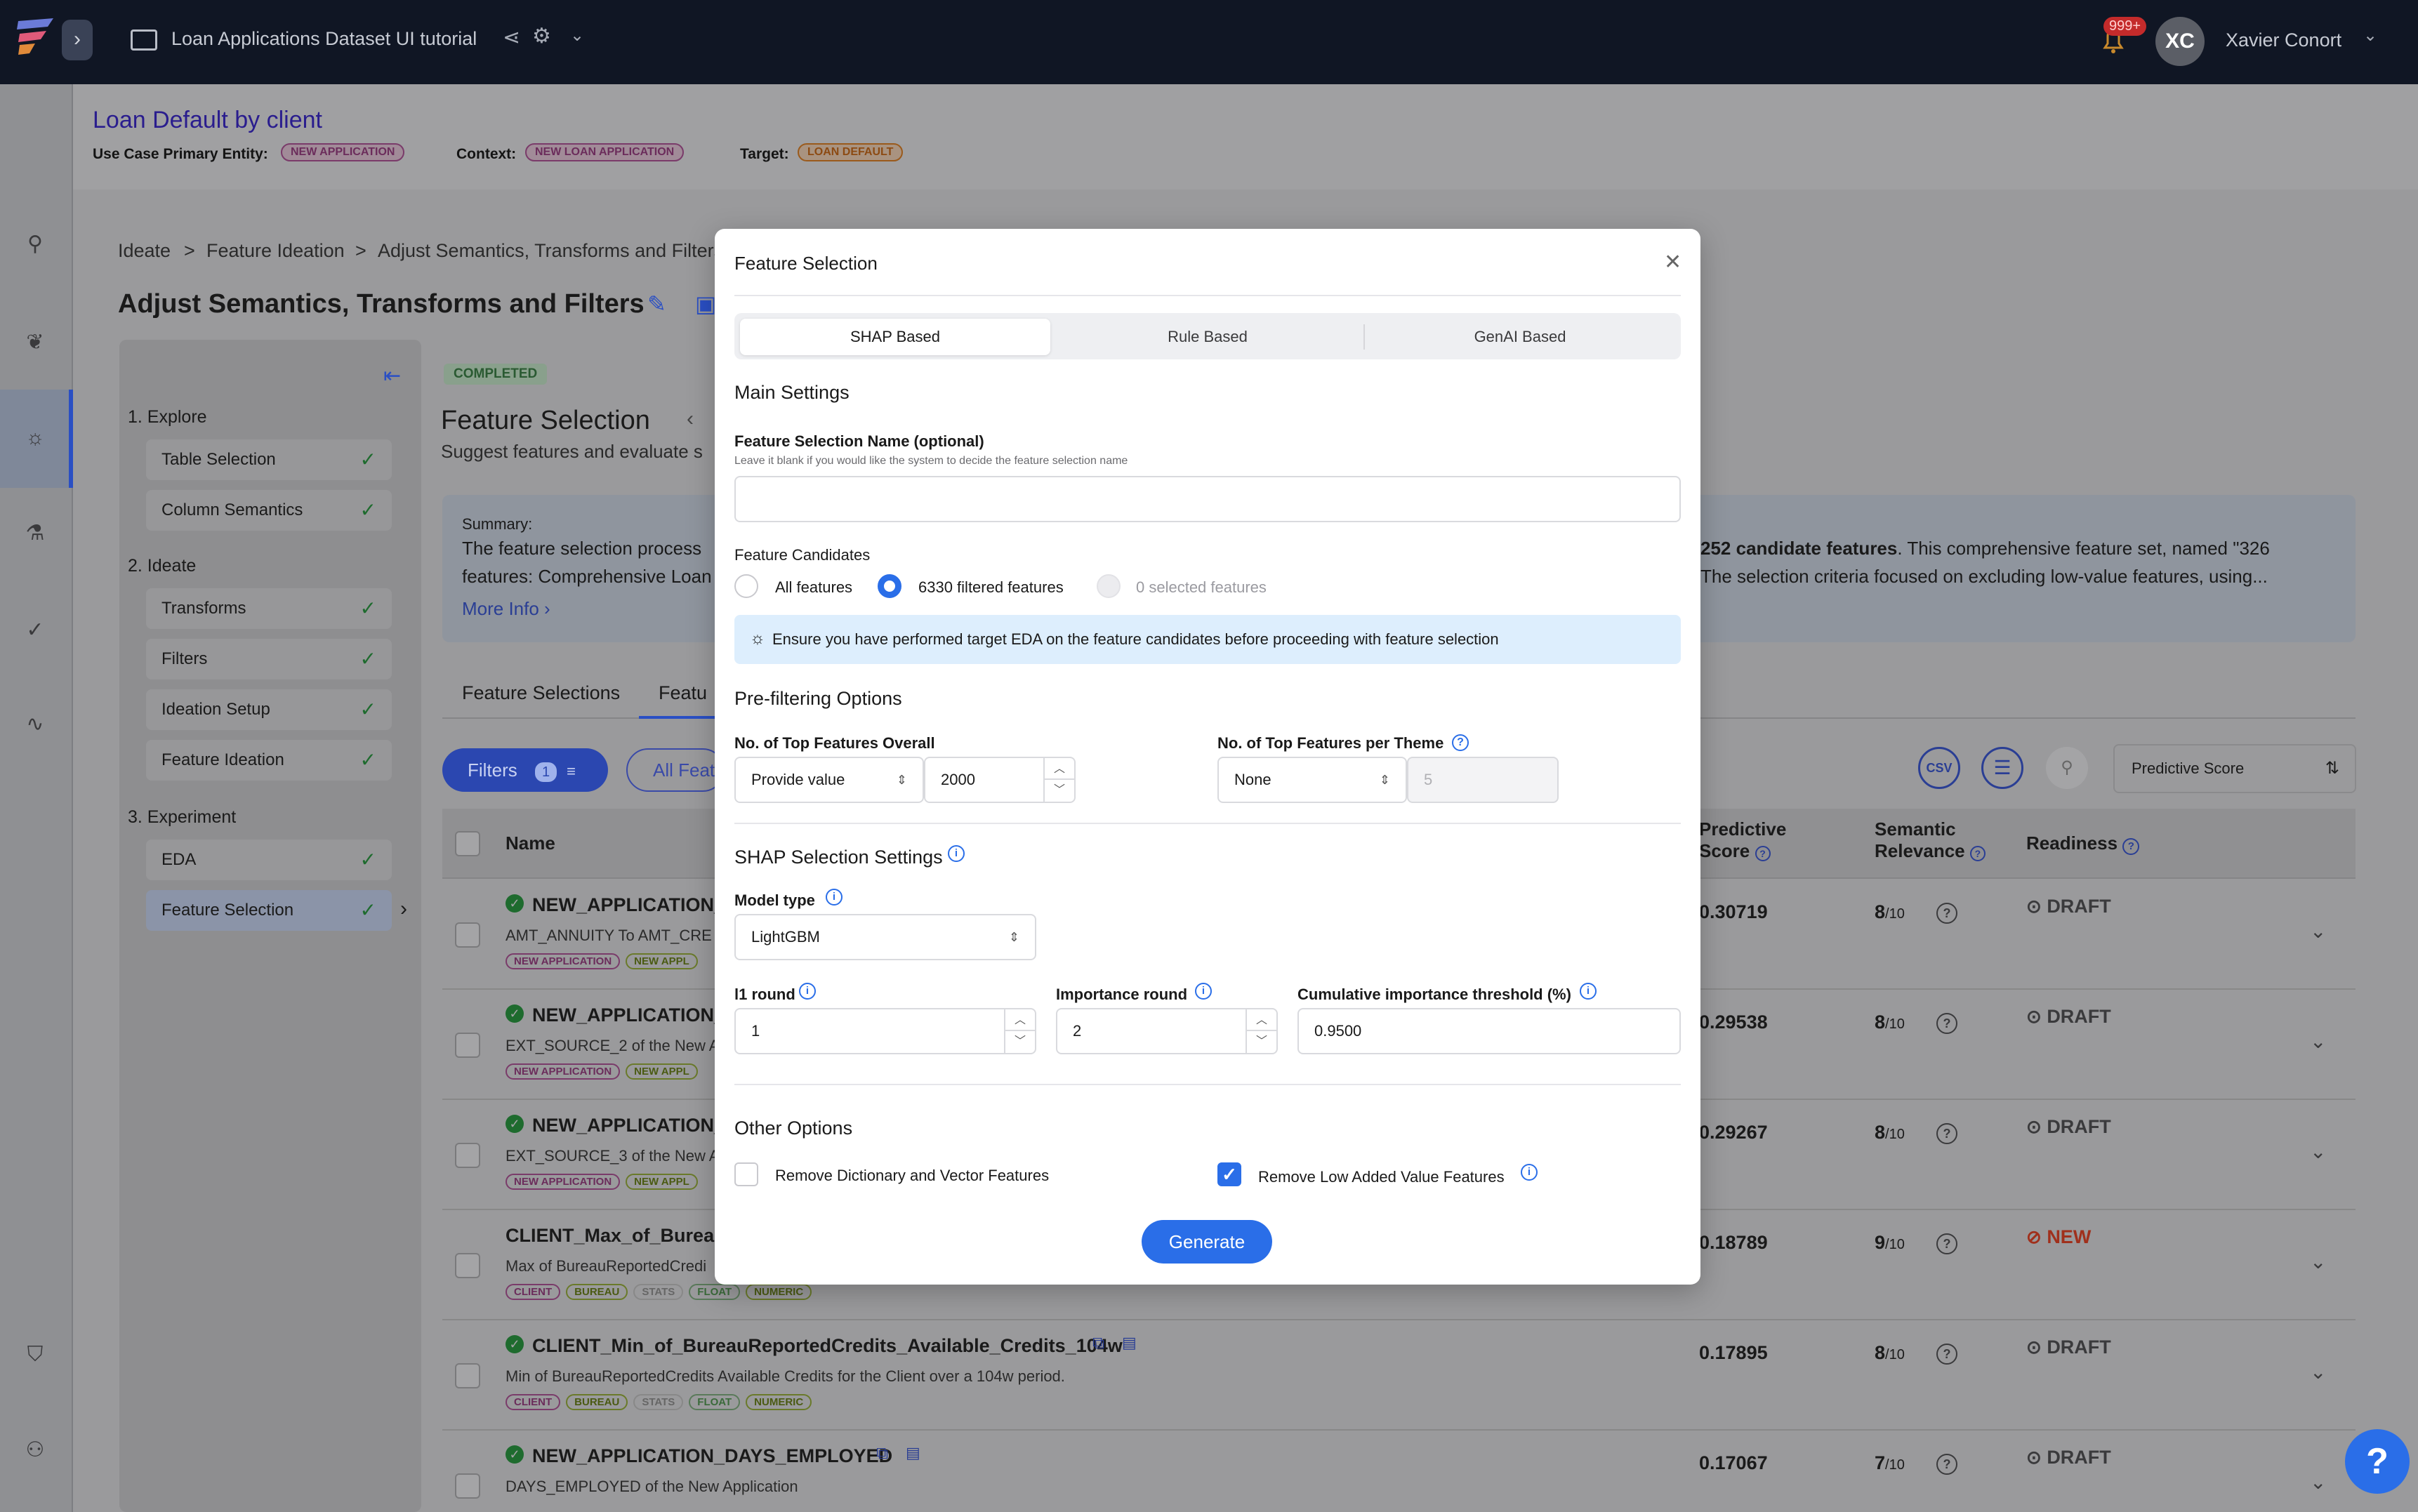  Describe the element at coordinates (675, 770) in the screenshot. I see `all-features-button: All Feat` at that location.